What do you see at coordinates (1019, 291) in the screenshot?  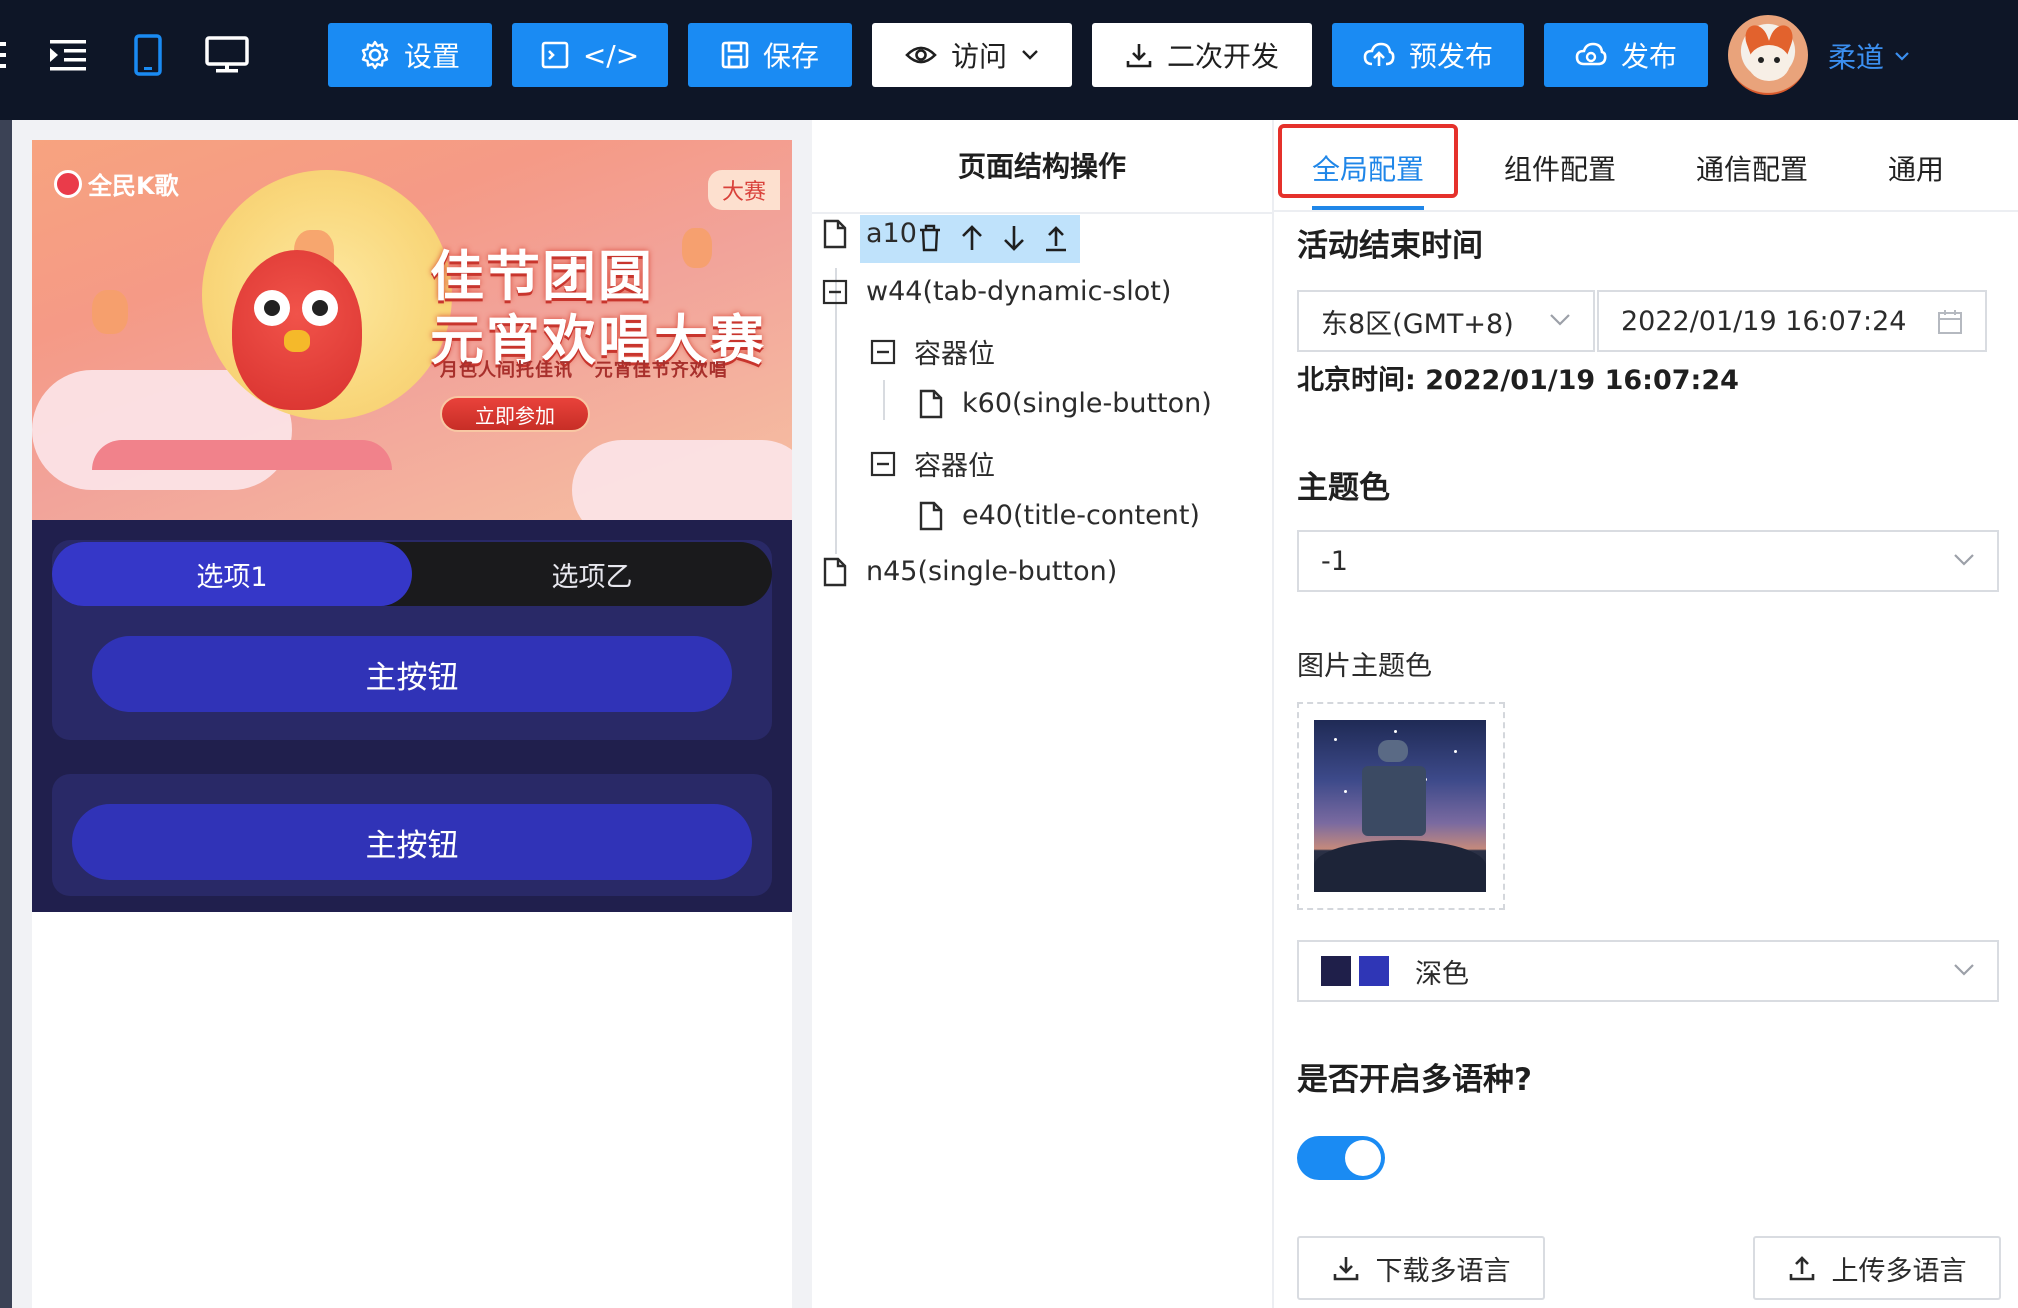 I see `tree-node-label: w44(tab-dynamic-slot)` at bounding box center [1019, 291].